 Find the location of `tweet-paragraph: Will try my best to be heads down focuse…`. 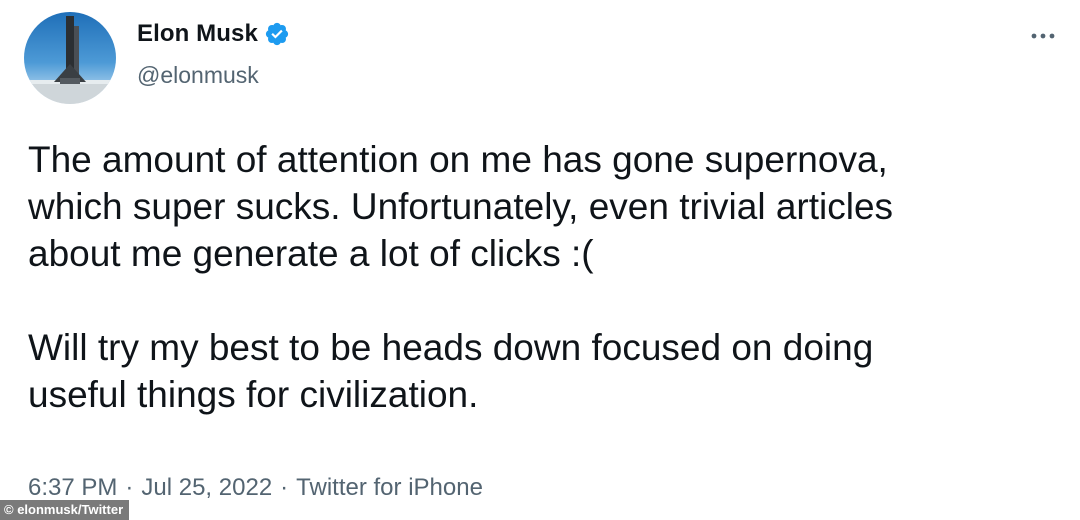

tweet-paragraph: Will try my best to be heads down focuse… is located at coordinates (451, 371).